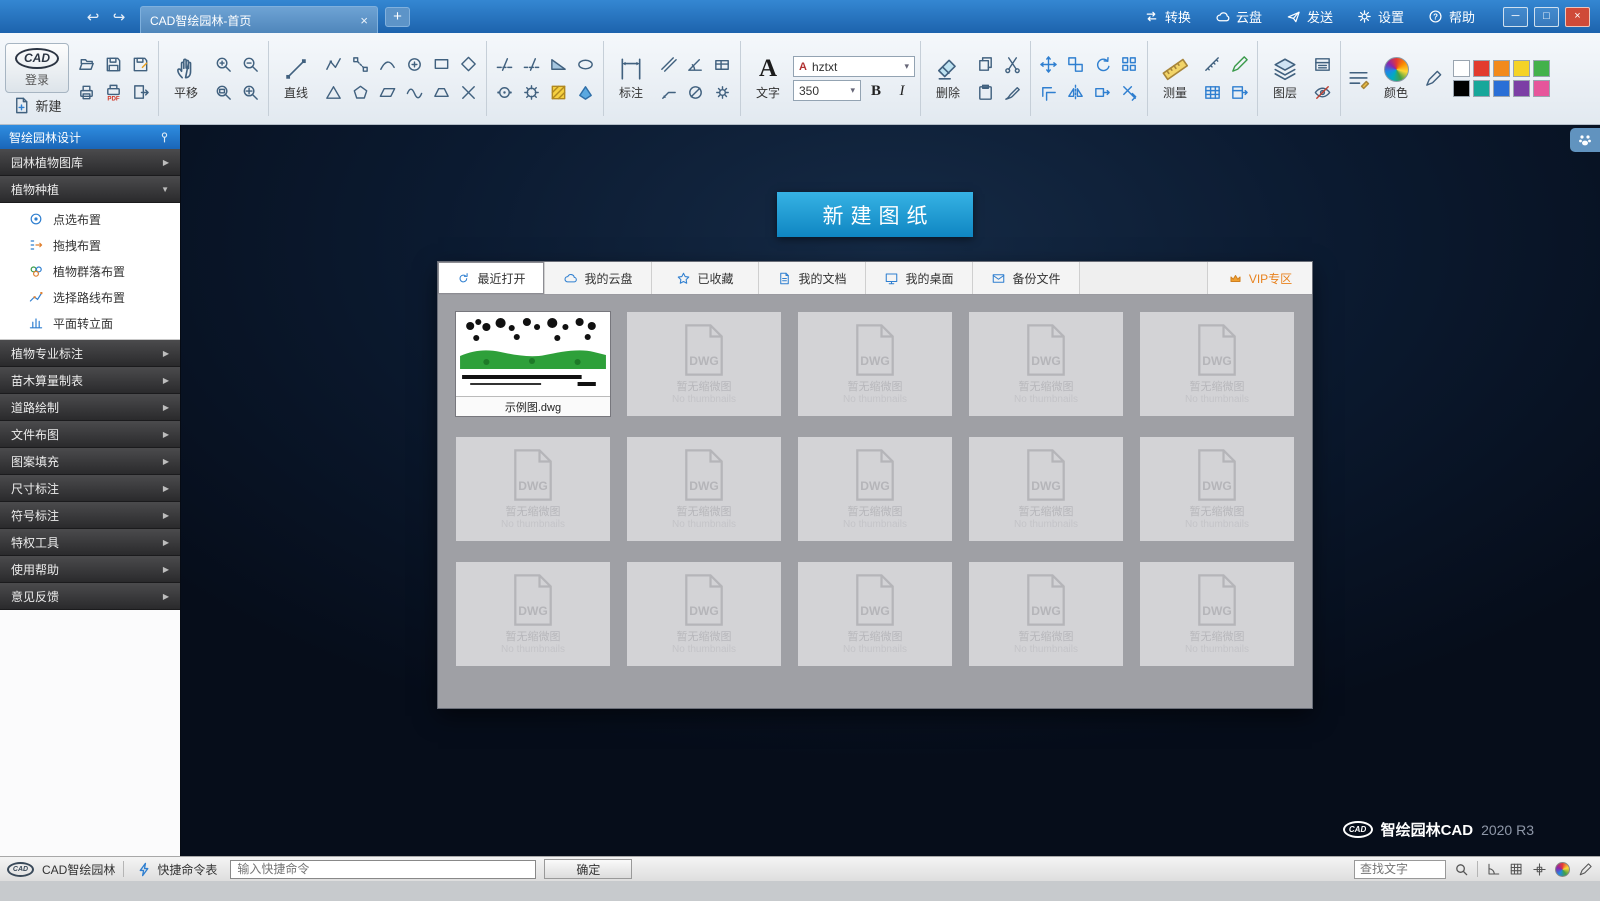  Describe the element at coordinates (875, 214) in the screenshot. I see `new-drawing-button: 新建图纸` at that location.